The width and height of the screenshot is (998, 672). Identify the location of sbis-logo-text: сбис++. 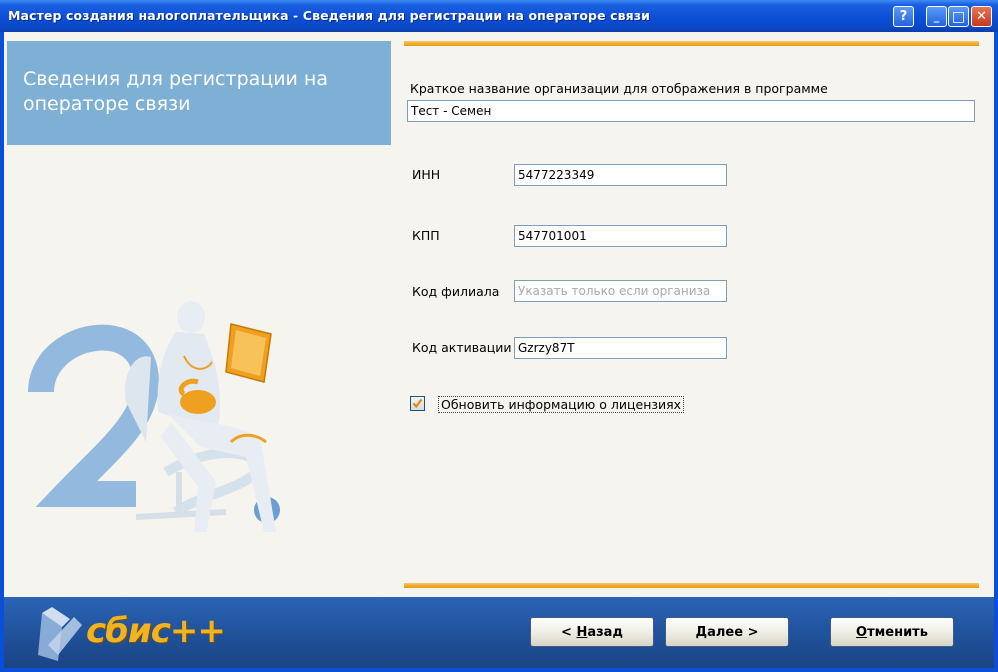
(156, 631).